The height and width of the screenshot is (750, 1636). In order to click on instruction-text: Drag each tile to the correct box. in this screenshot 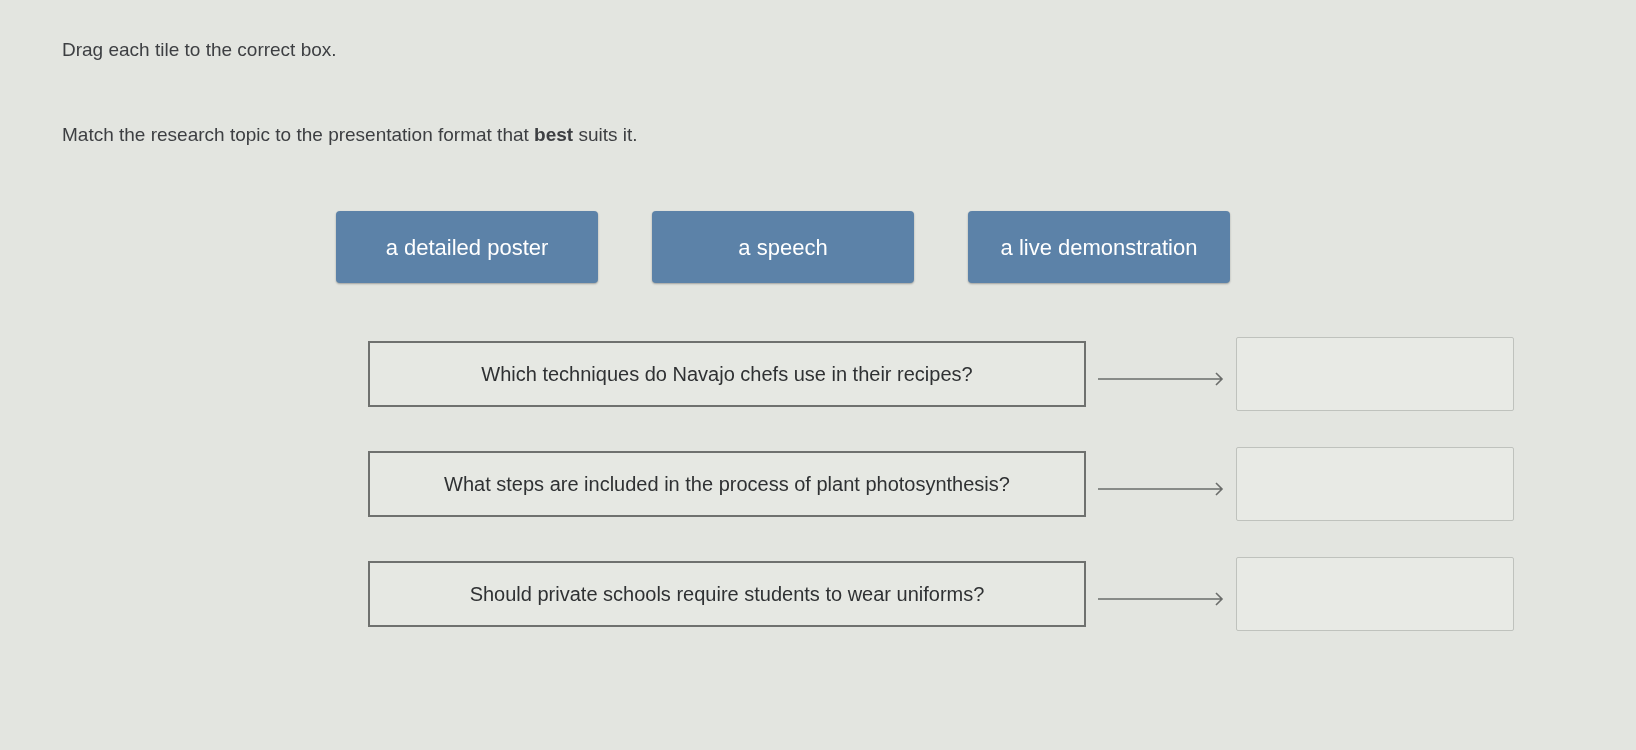, I will do `click(199, 50)`.